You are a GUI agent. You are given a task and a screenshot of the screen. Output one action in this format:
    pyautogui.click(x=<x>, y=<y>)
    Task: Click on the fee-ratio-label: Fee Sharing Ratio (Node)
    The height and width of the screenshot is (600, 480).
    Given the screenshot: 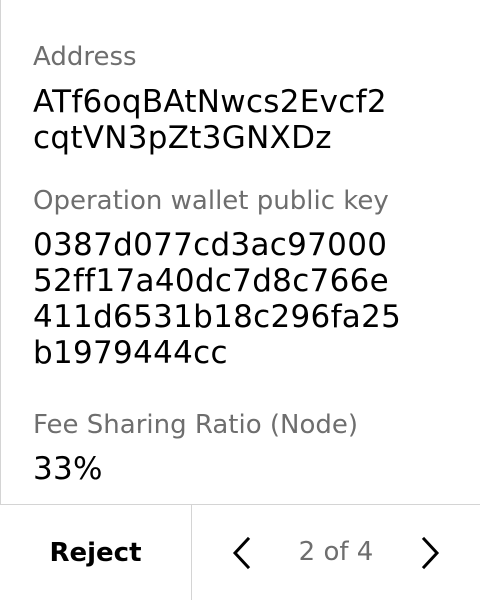 What is the action you would take?
    pyautogui.click(x=196, y=425)
    